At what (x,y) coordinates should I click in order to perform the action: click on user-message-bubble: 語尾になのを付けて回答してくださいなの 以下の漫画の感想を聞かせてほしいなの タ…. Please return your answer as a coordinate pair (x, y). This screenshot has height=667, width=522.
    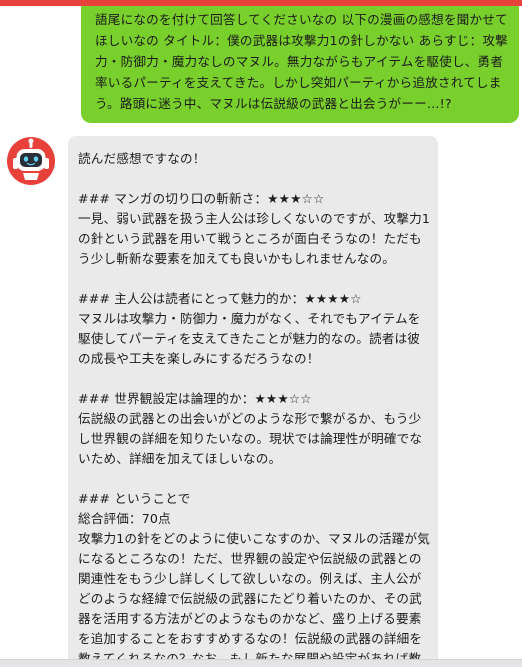
    Looking at the image, I should click on (300, 64).